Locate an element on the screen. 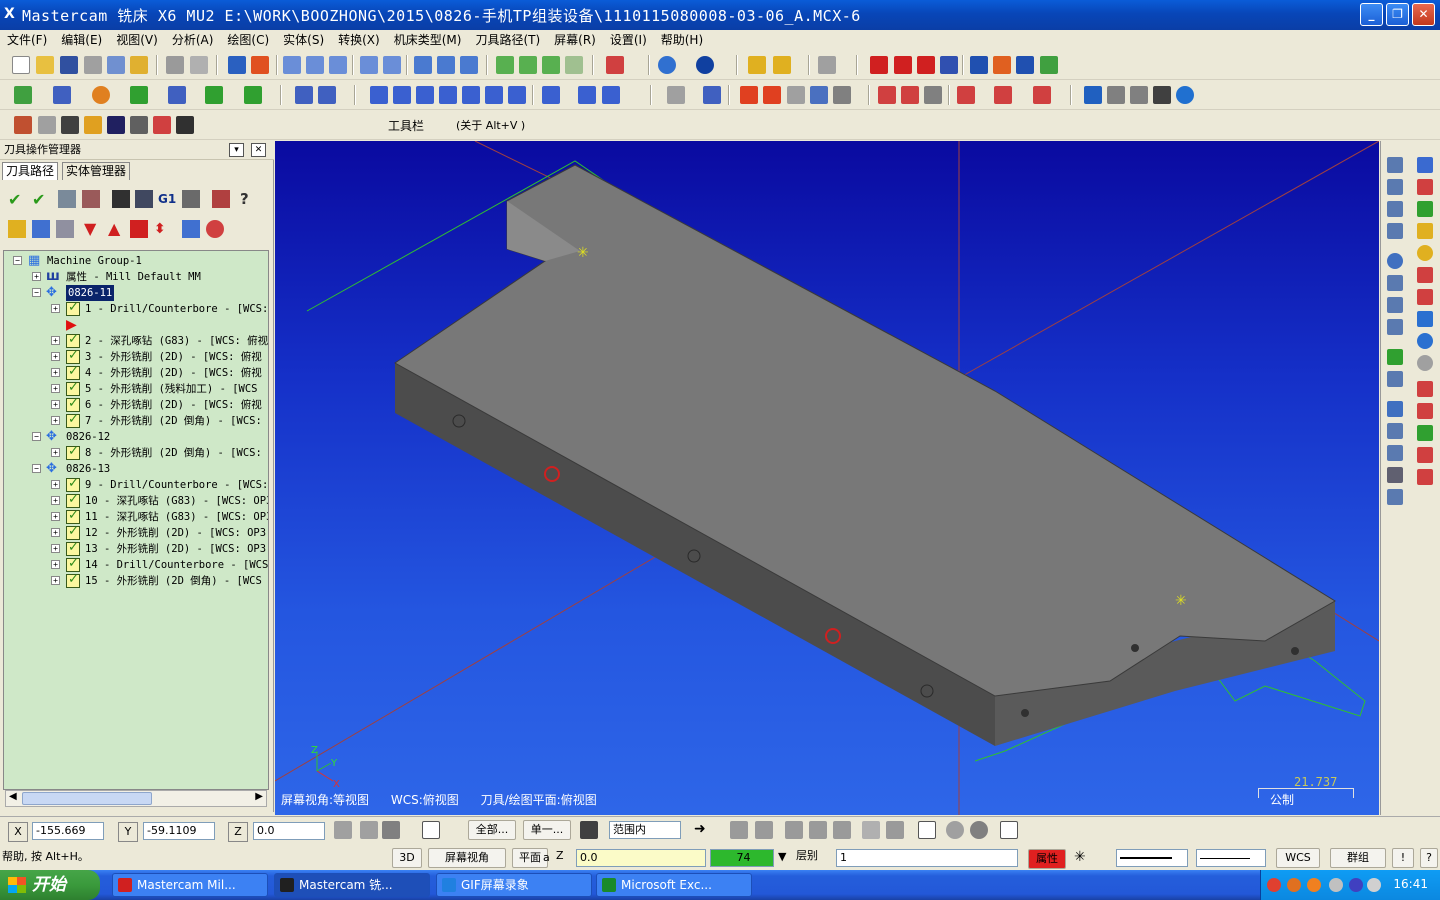 This screenshot has width=1440, height=900. verify-icon is located at coordinates (144, 199).